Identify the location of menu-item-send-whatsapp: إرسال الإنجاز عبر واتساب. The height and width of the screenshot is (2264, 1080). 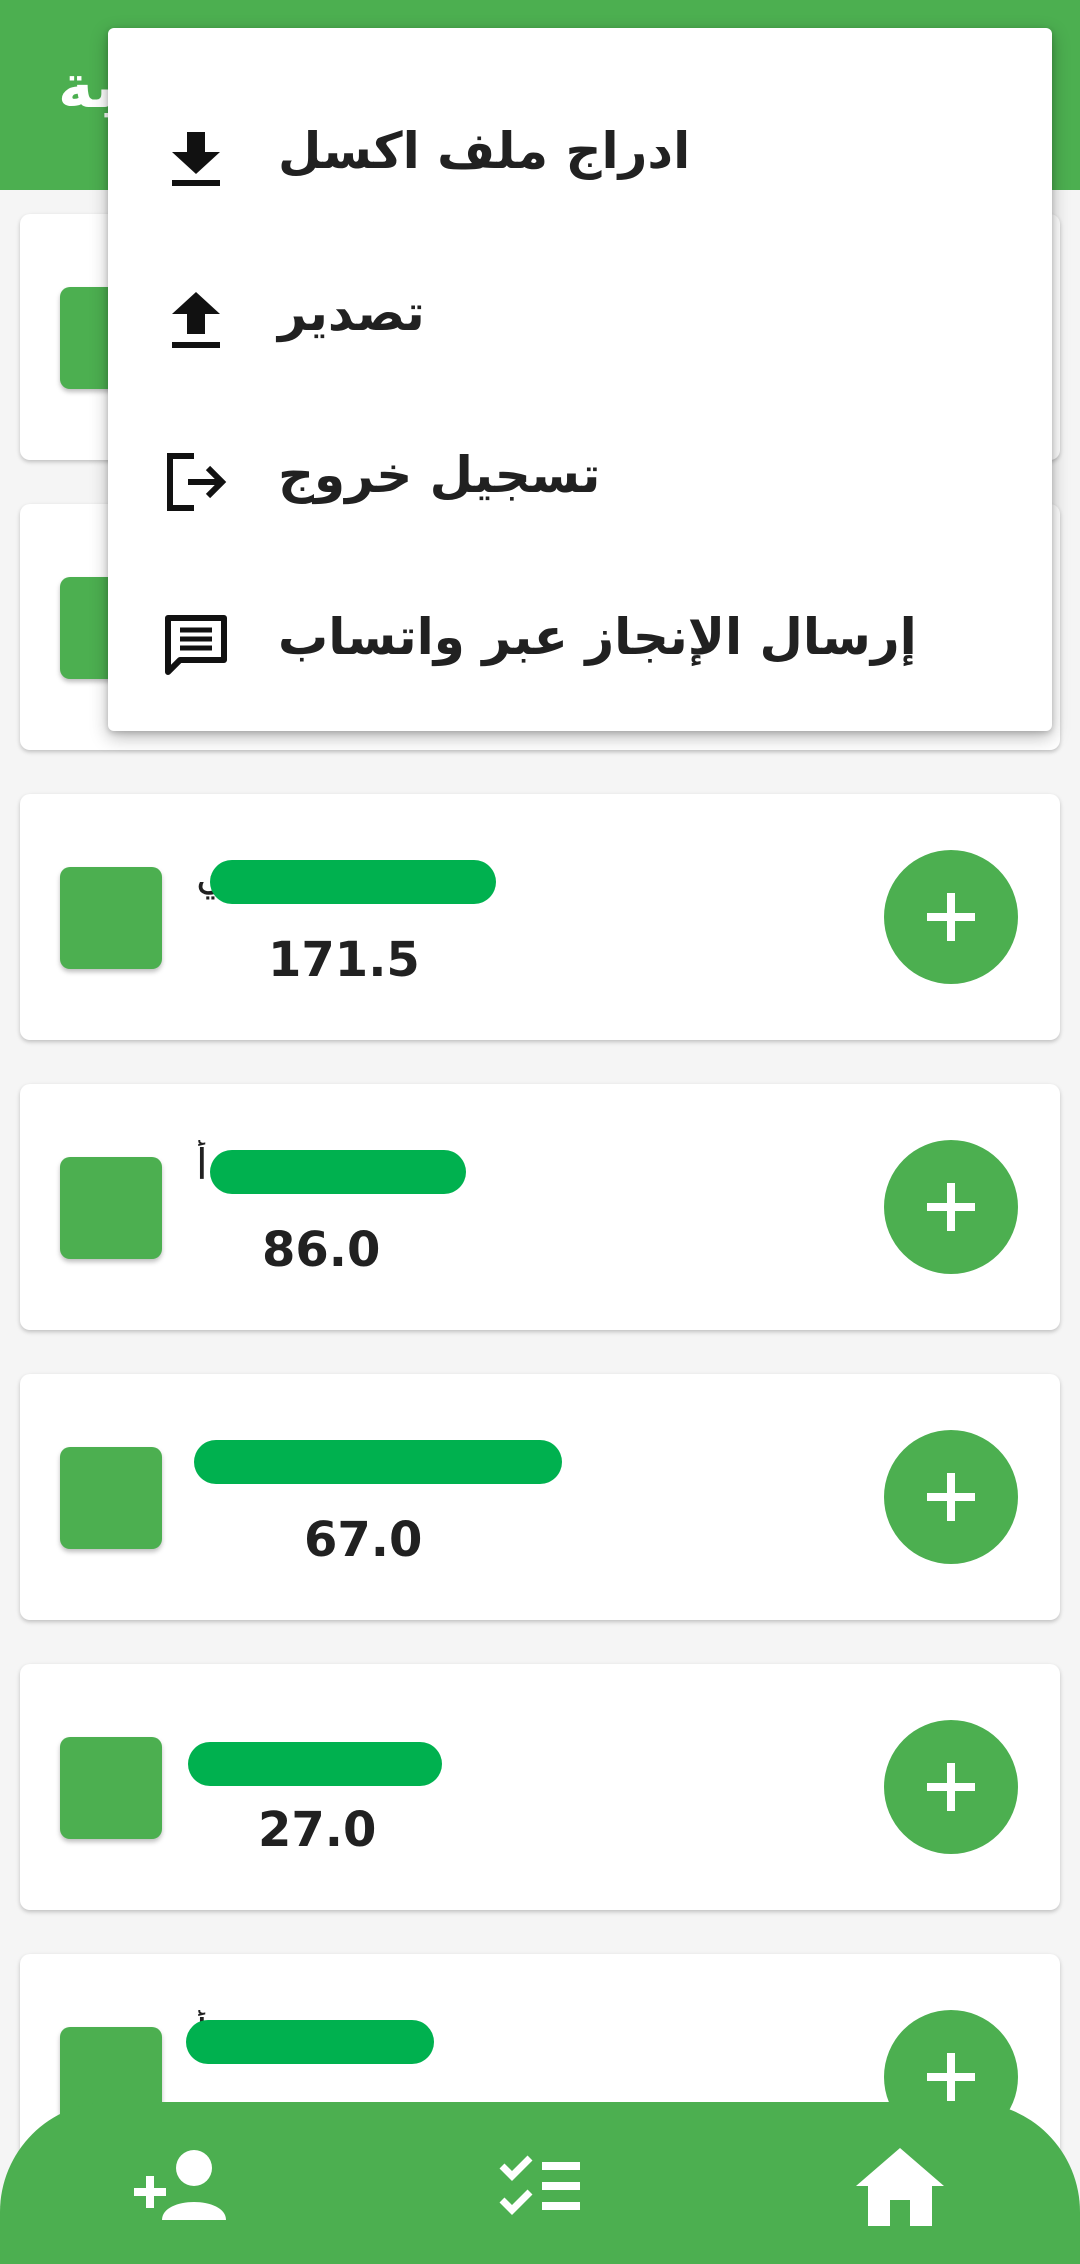
(580, 643).